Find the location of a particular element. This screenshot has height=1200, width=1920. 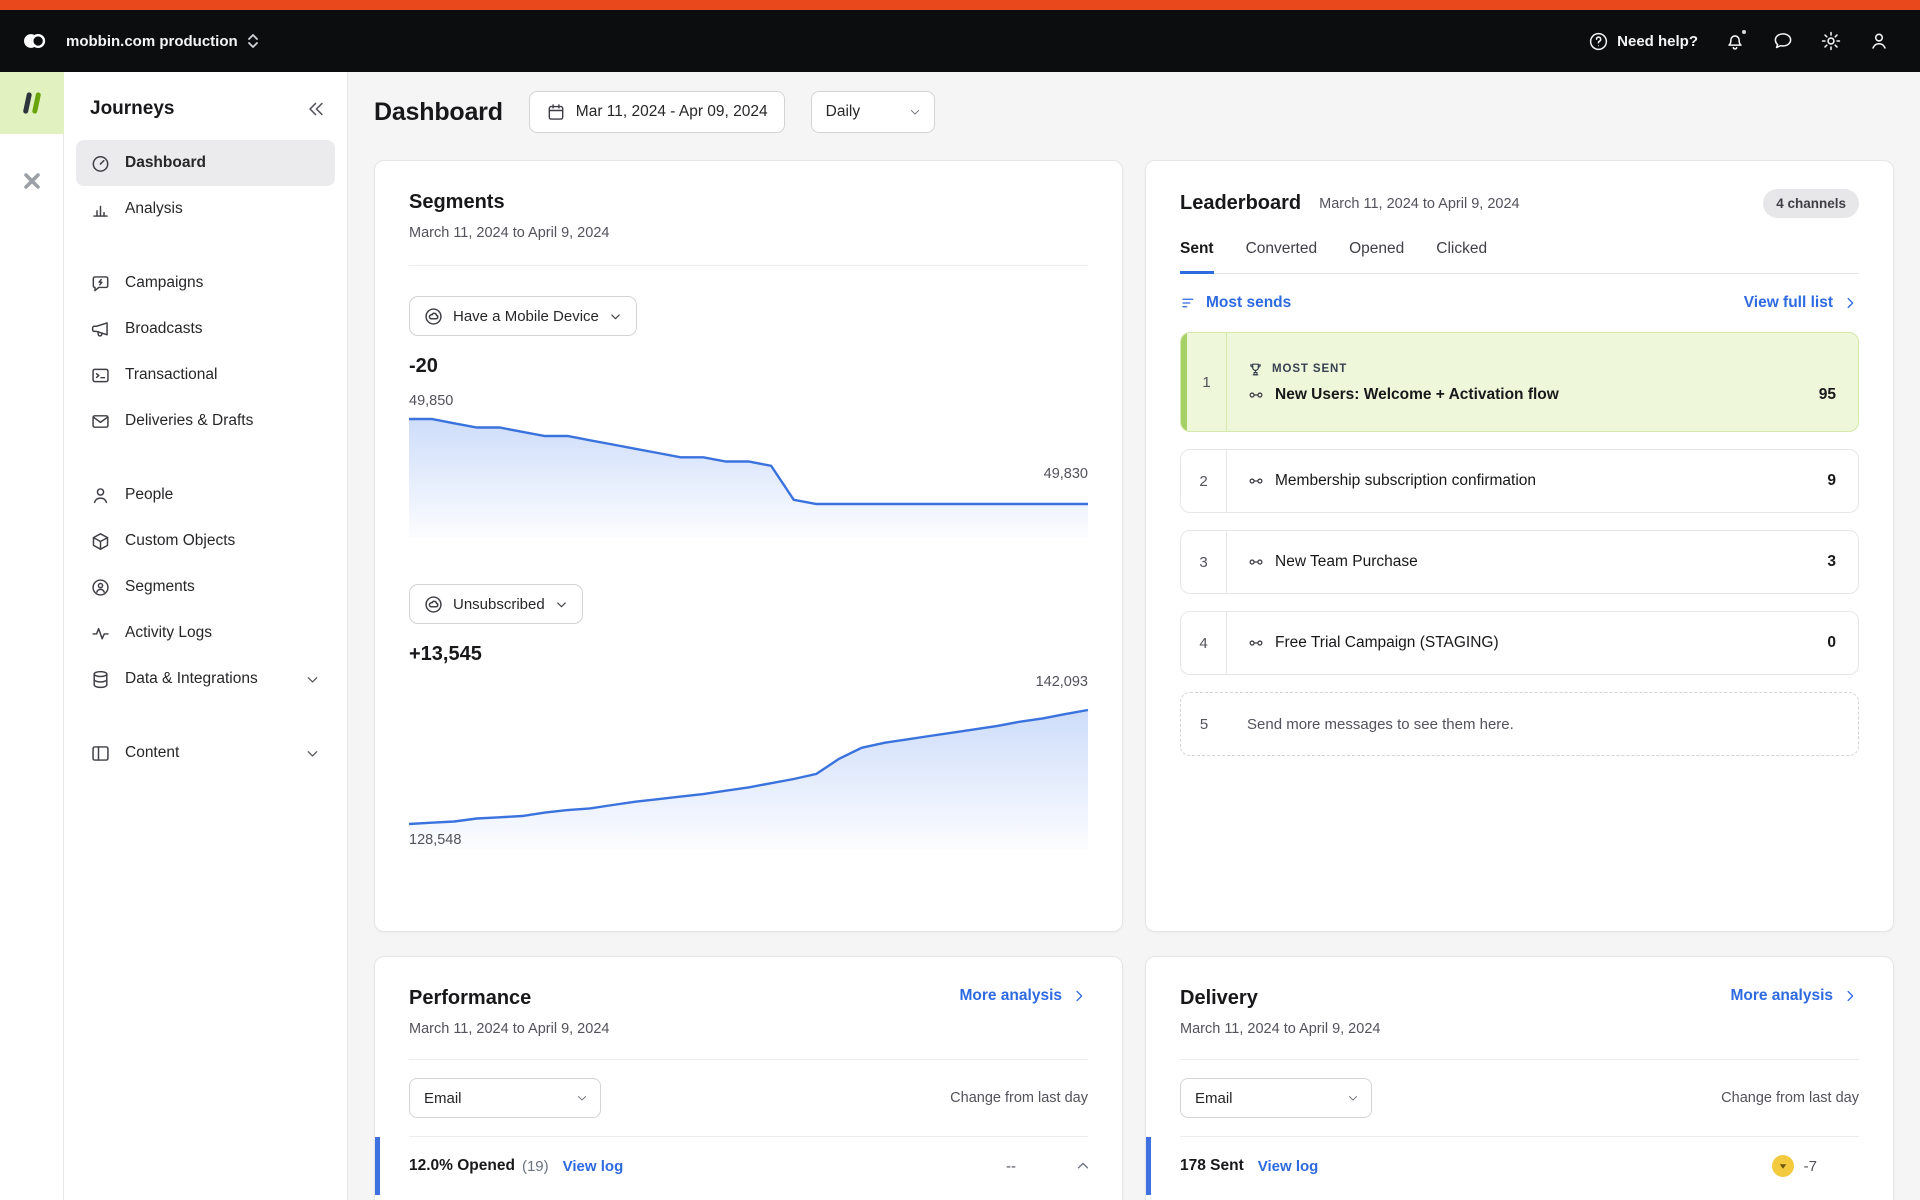

workspace-selector: mobbin.com production is located at coordinates (162, 41).